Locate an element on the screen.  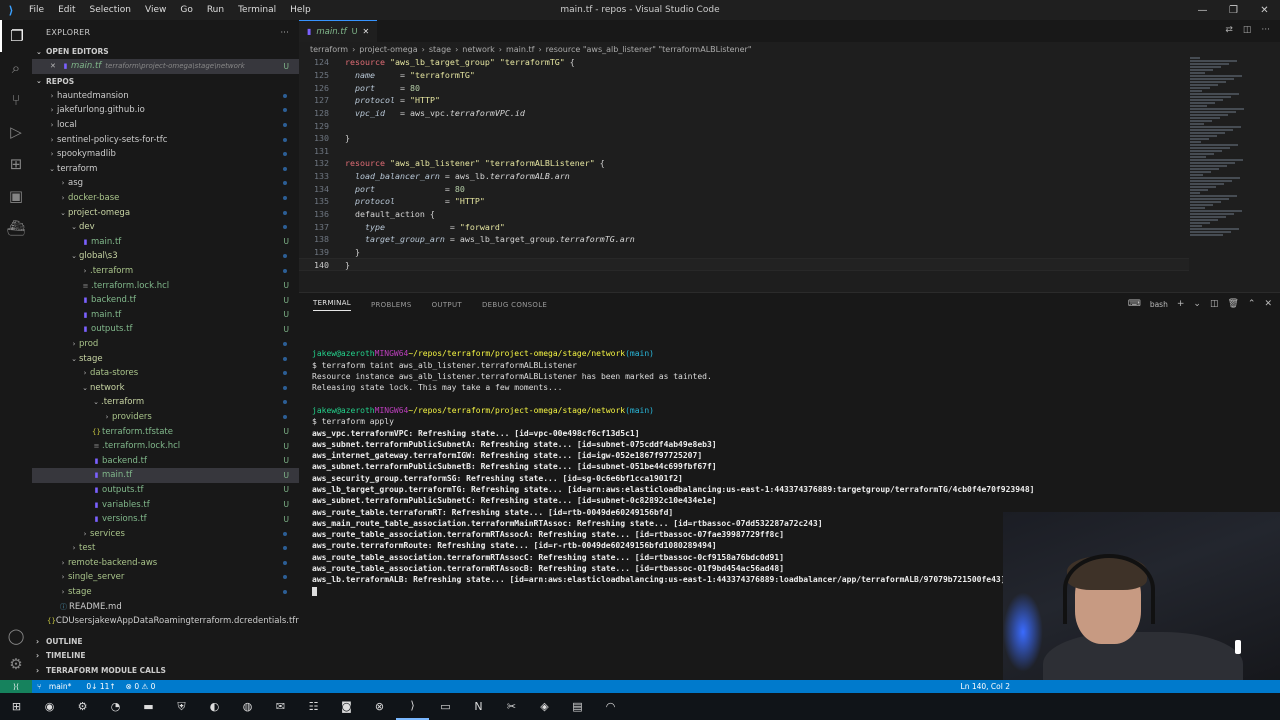
menu-item-go: Go is located at coordinates (186, 10).